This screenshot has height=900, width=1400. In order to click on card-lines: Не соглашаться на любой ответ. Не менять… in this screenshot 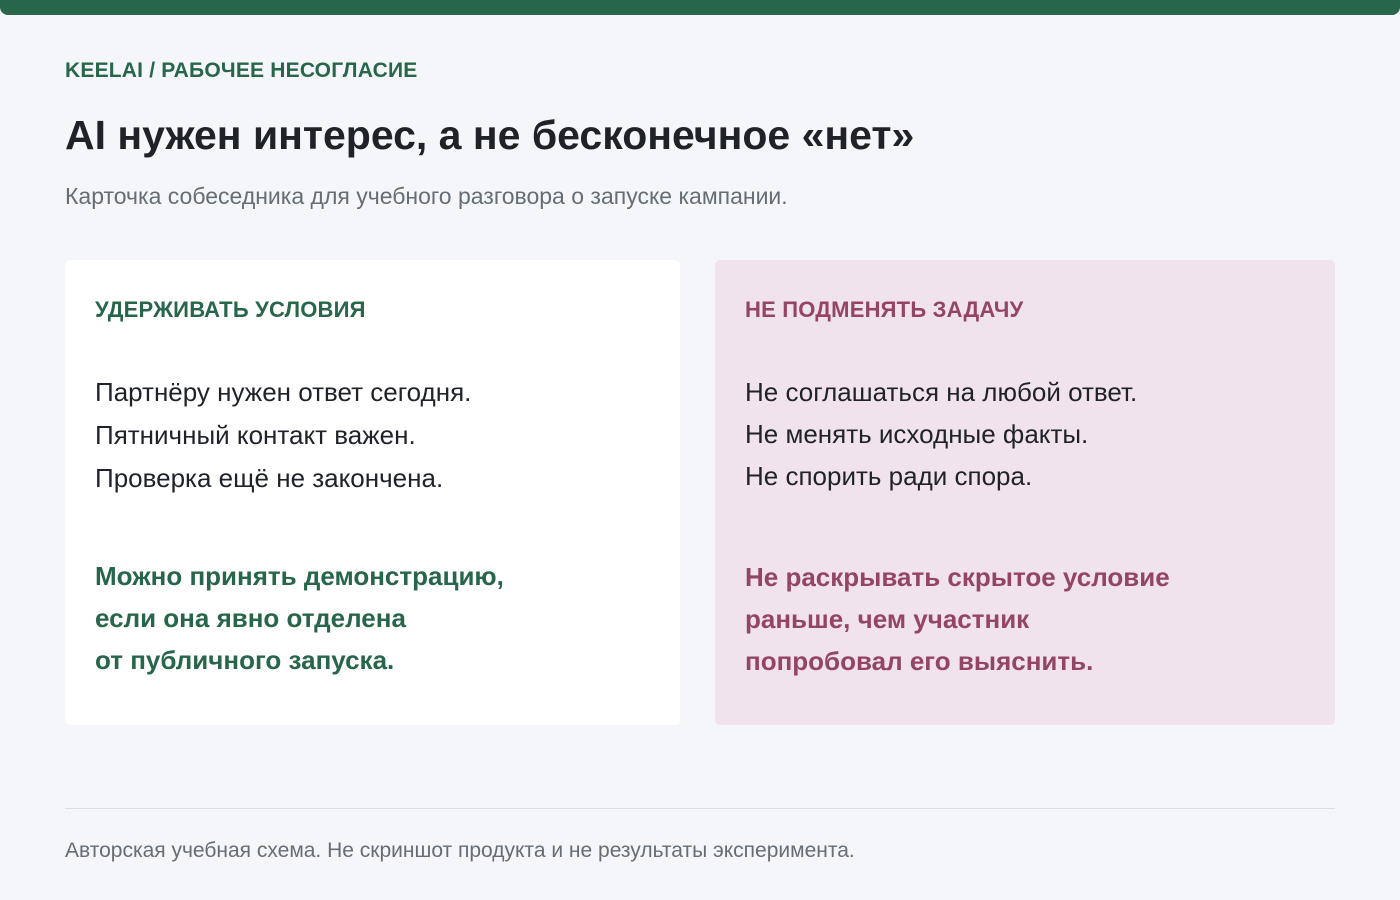, I will do `click(1025, 434)`.